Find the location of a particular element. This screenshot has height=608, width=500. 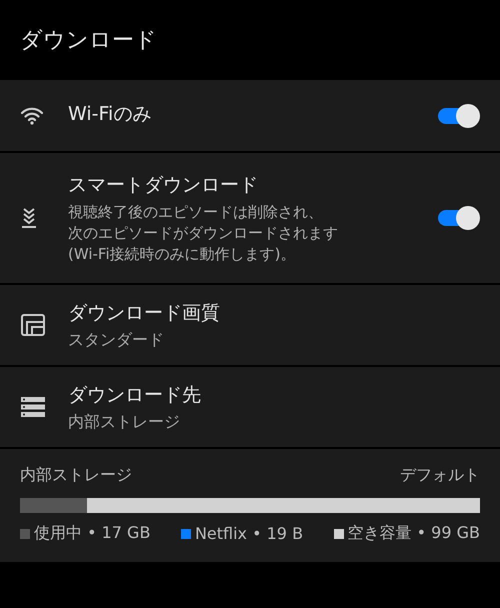

setting-description: 次のエピソードがダウンロードされます is located at coordinates (203, 233).